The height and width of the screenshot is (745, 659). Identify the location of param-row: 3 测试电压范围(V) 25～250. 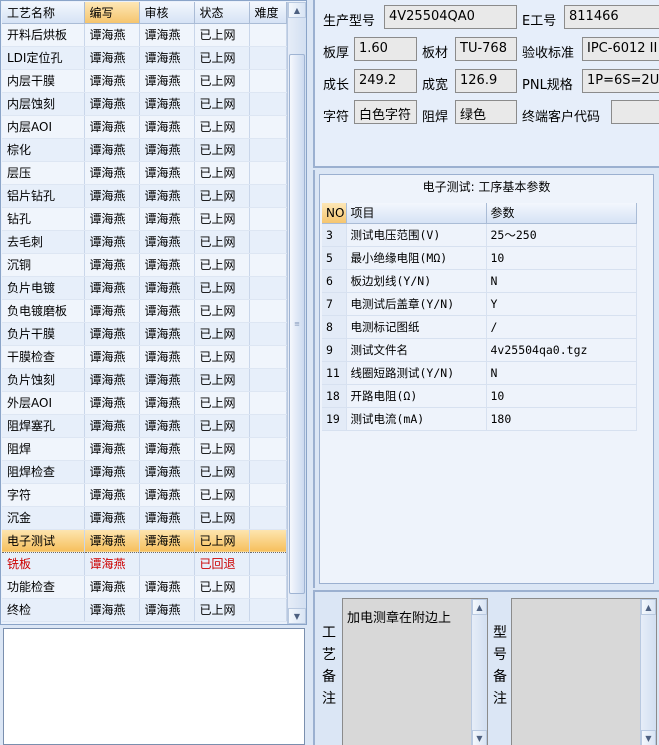
(479, 235).